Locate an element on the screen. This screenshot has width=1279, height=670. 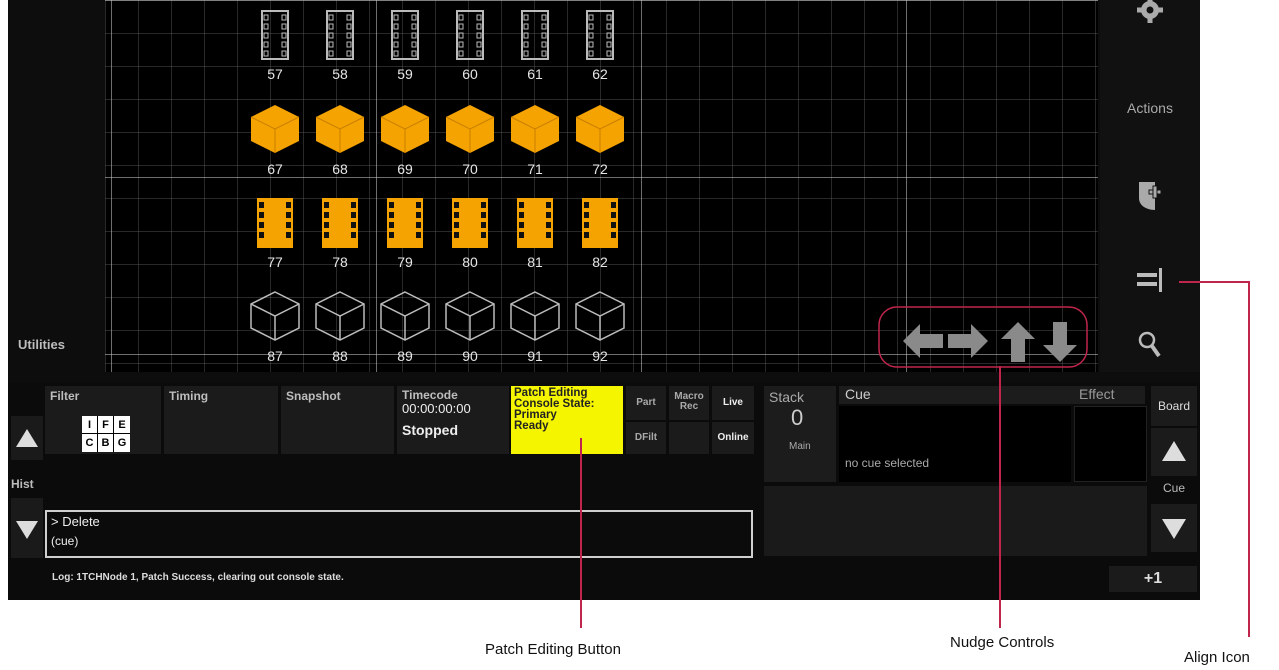
stack-main: Main is located at coordinates (800, 446).